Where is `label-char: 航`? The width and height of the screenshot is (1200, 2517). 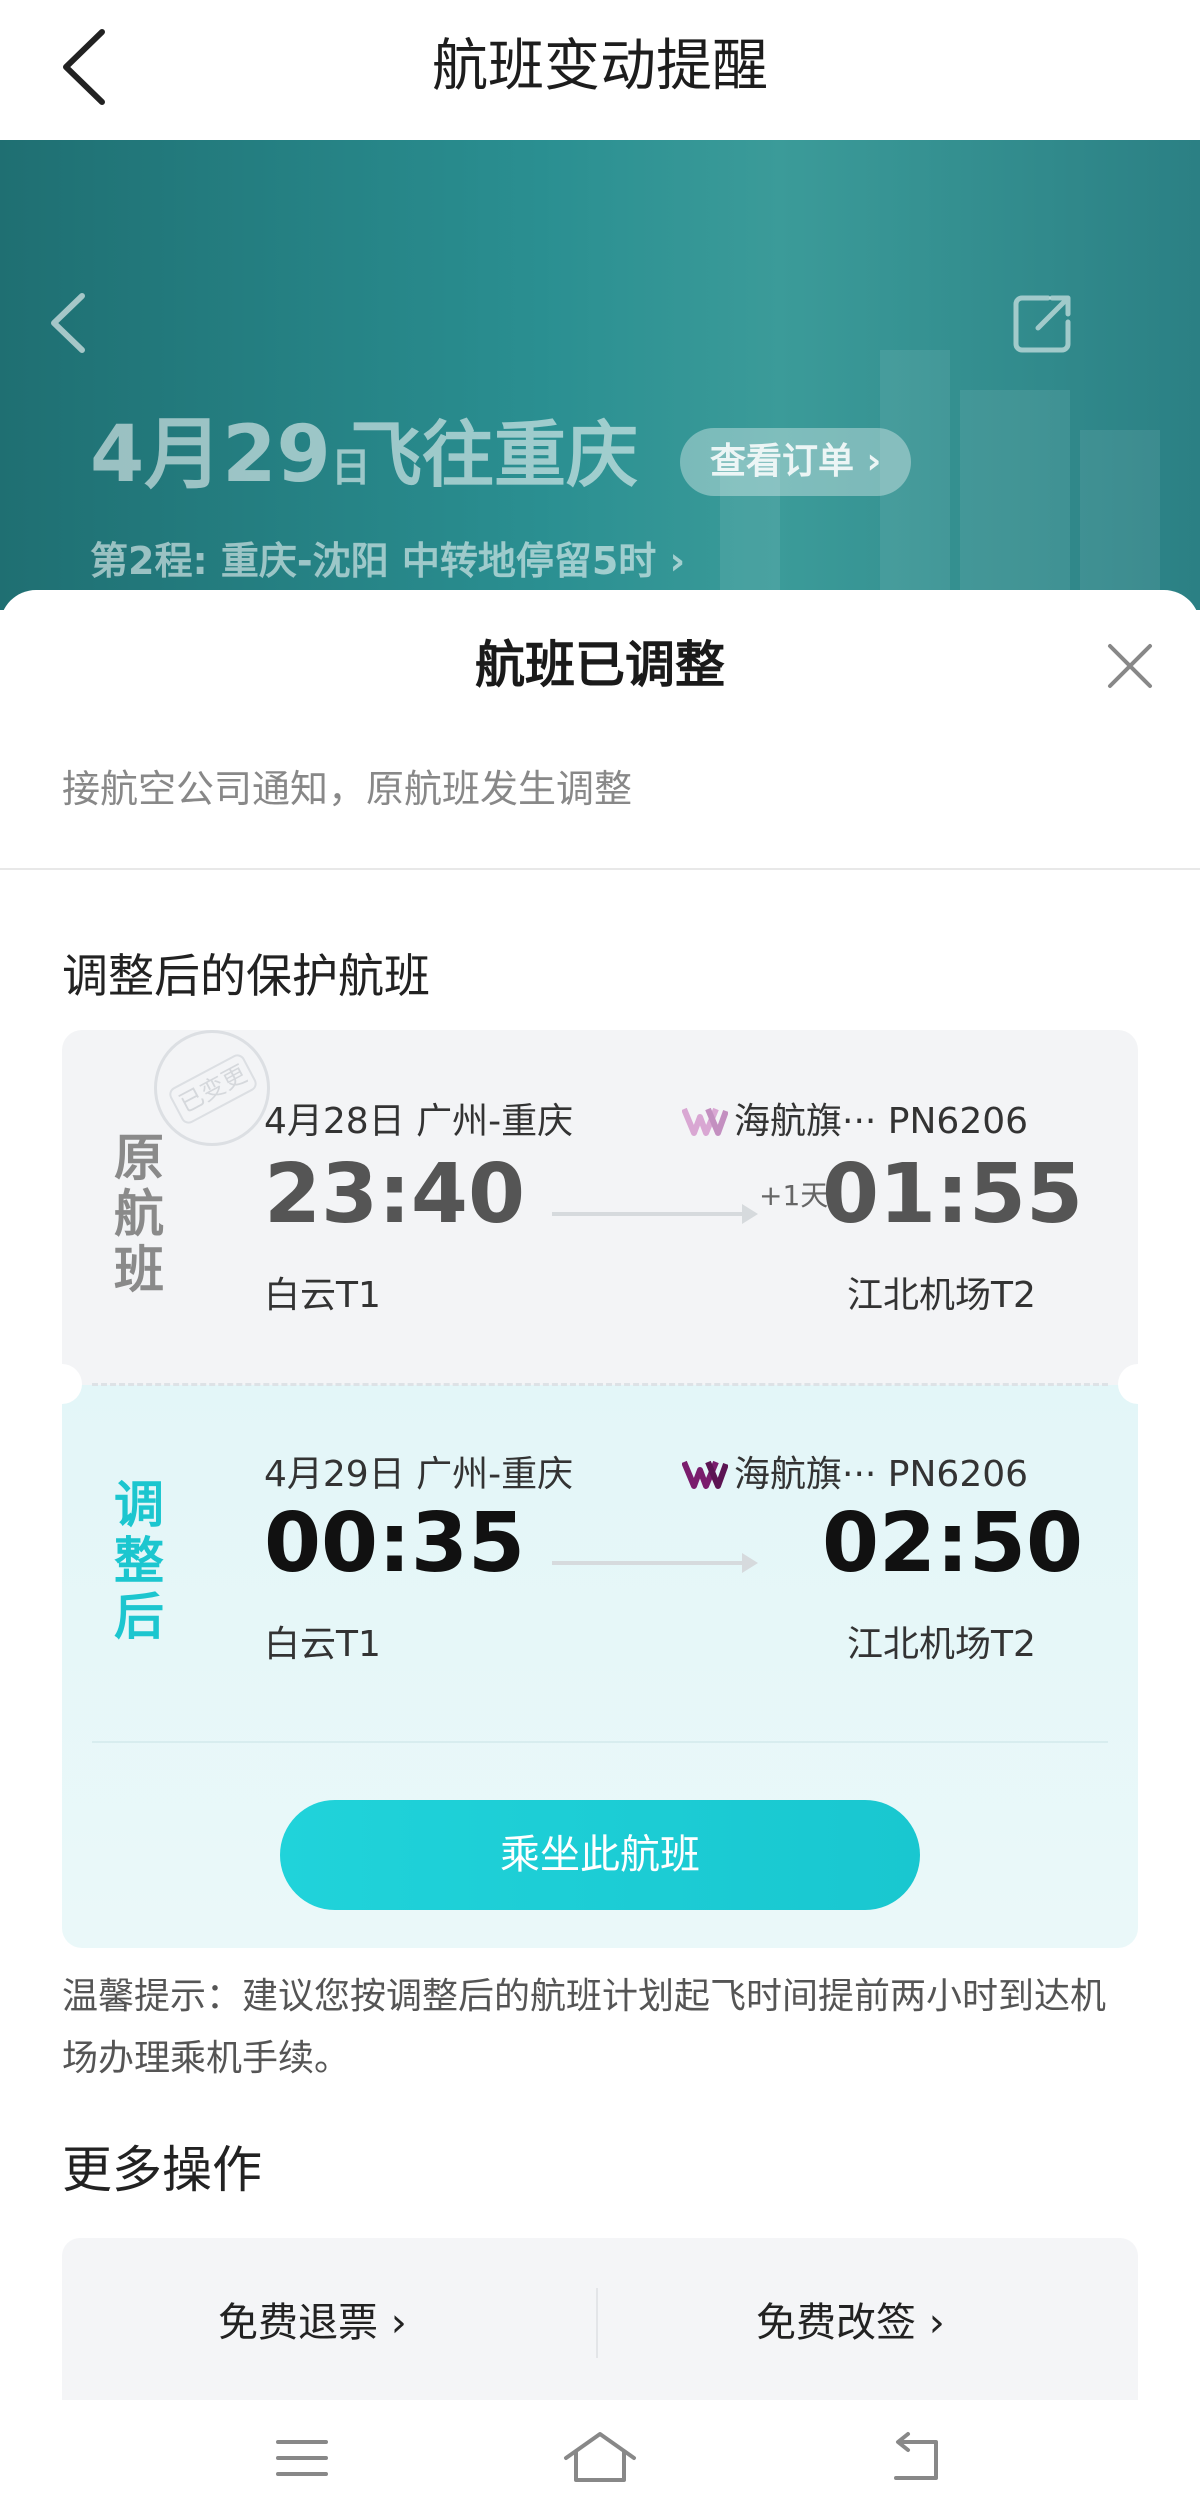
label-char: 航 is located at coordinates (139, 1214).